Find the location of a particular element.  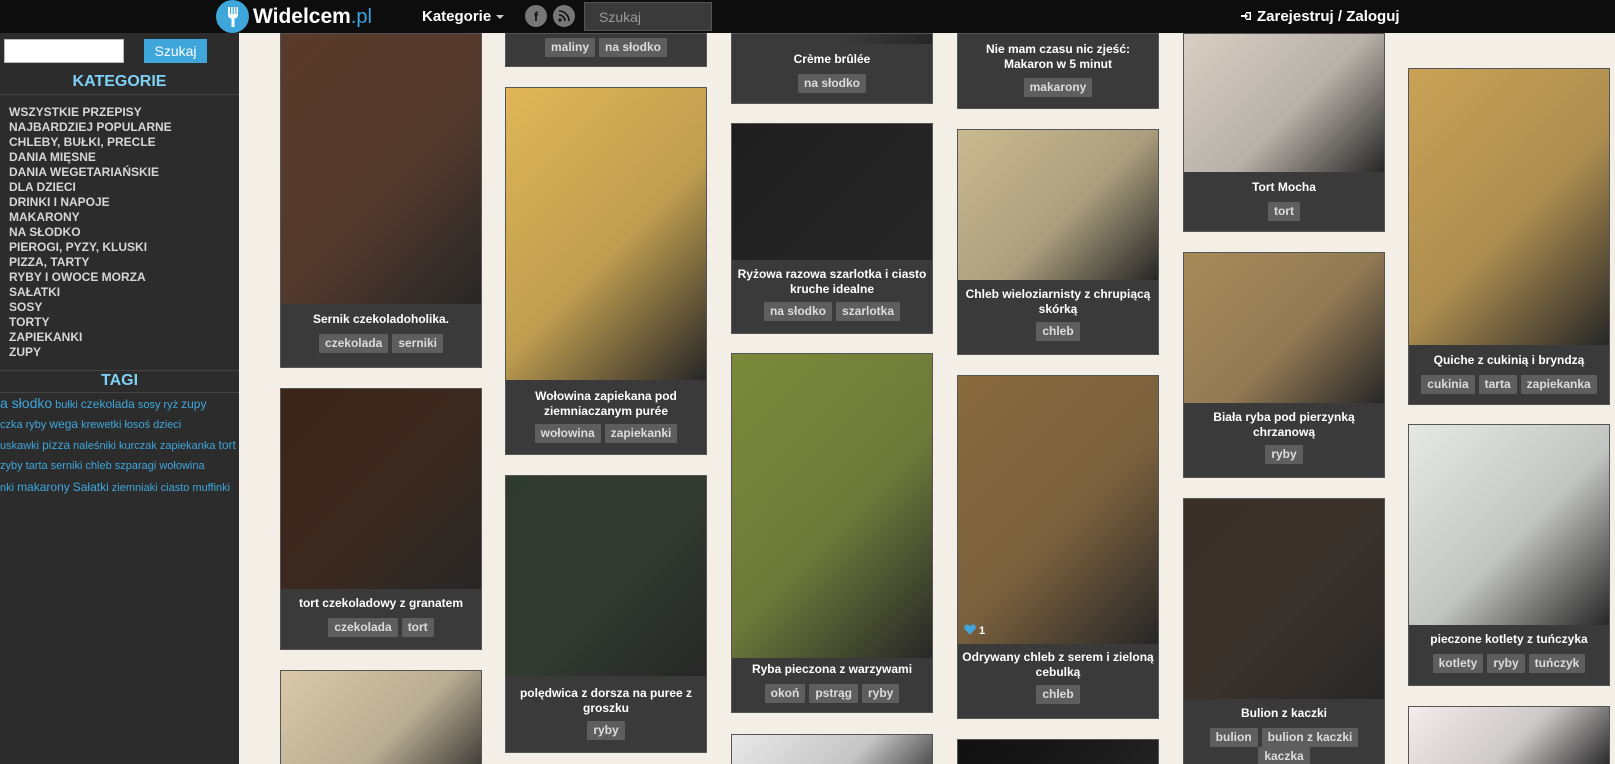

category-item: CHLEBY, BUŁKI, PRECLE is located at coordinates (90, 142).